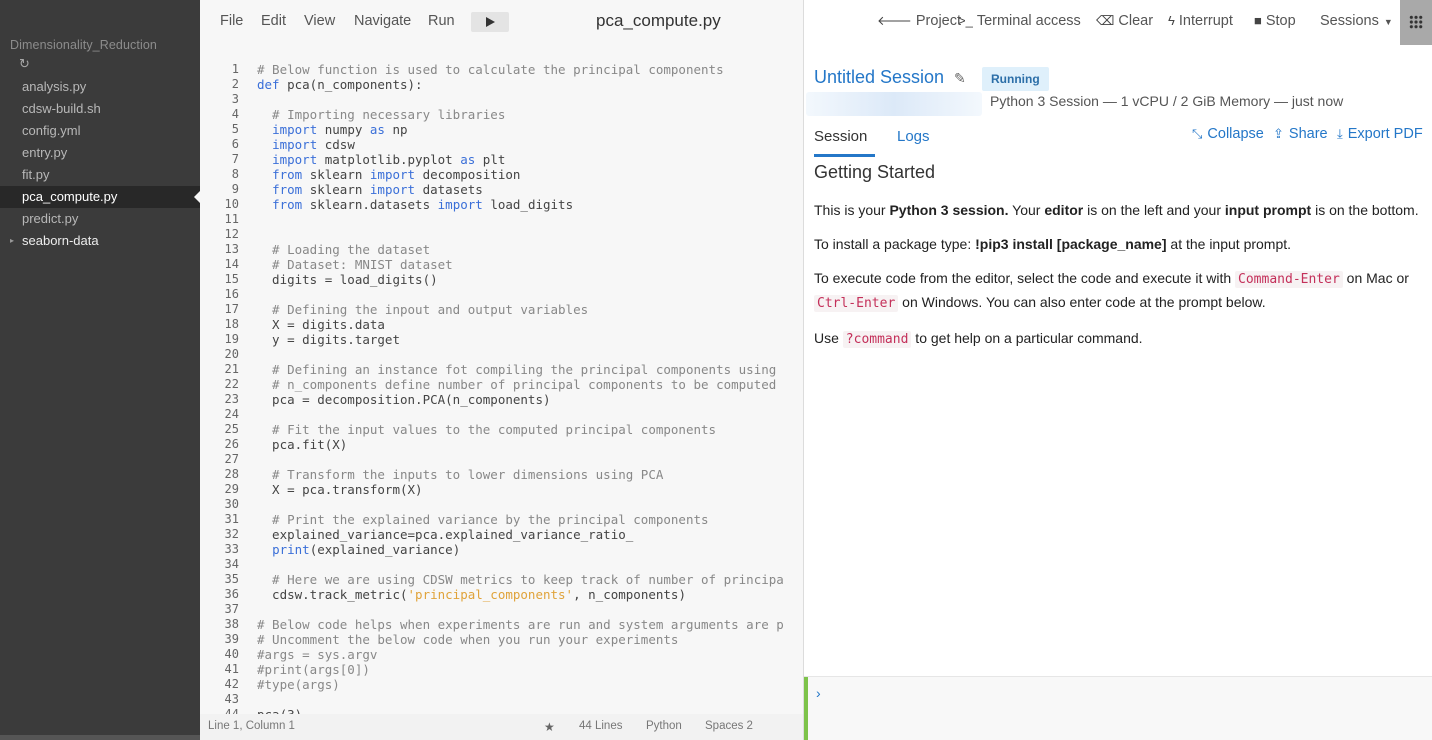  Describe the element at coordinates (501, 339) in the screenshot. I see `code-line: 19 y = digits.target` at that location.